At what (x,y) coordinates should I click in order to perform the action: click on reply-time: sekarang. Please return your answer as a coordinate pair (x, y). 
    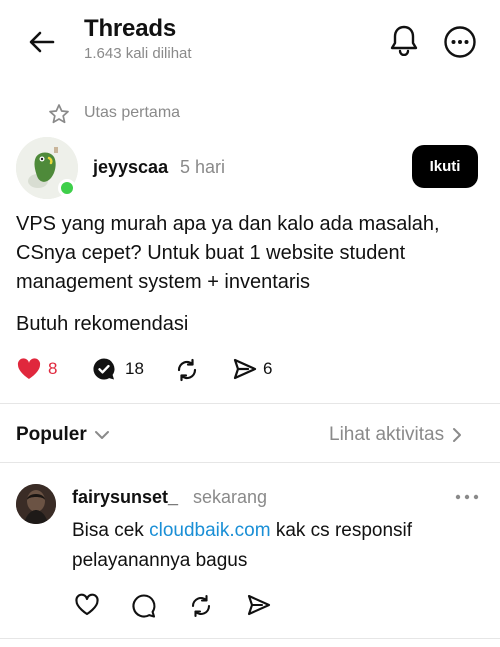
    Looking at the image, I should click on (230, 497).